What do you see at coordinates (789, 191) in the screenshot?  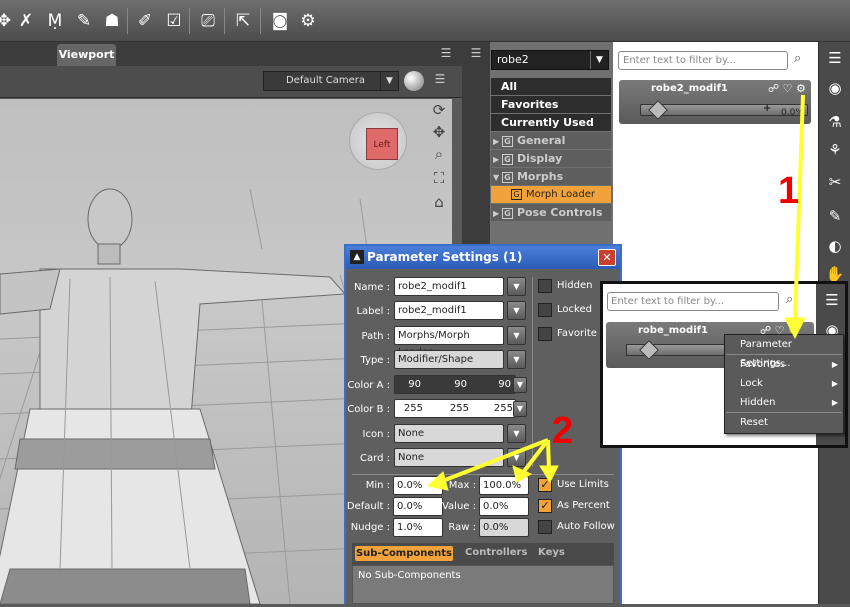 I see `annotation-number: 1` at bounding box center [789, 191].